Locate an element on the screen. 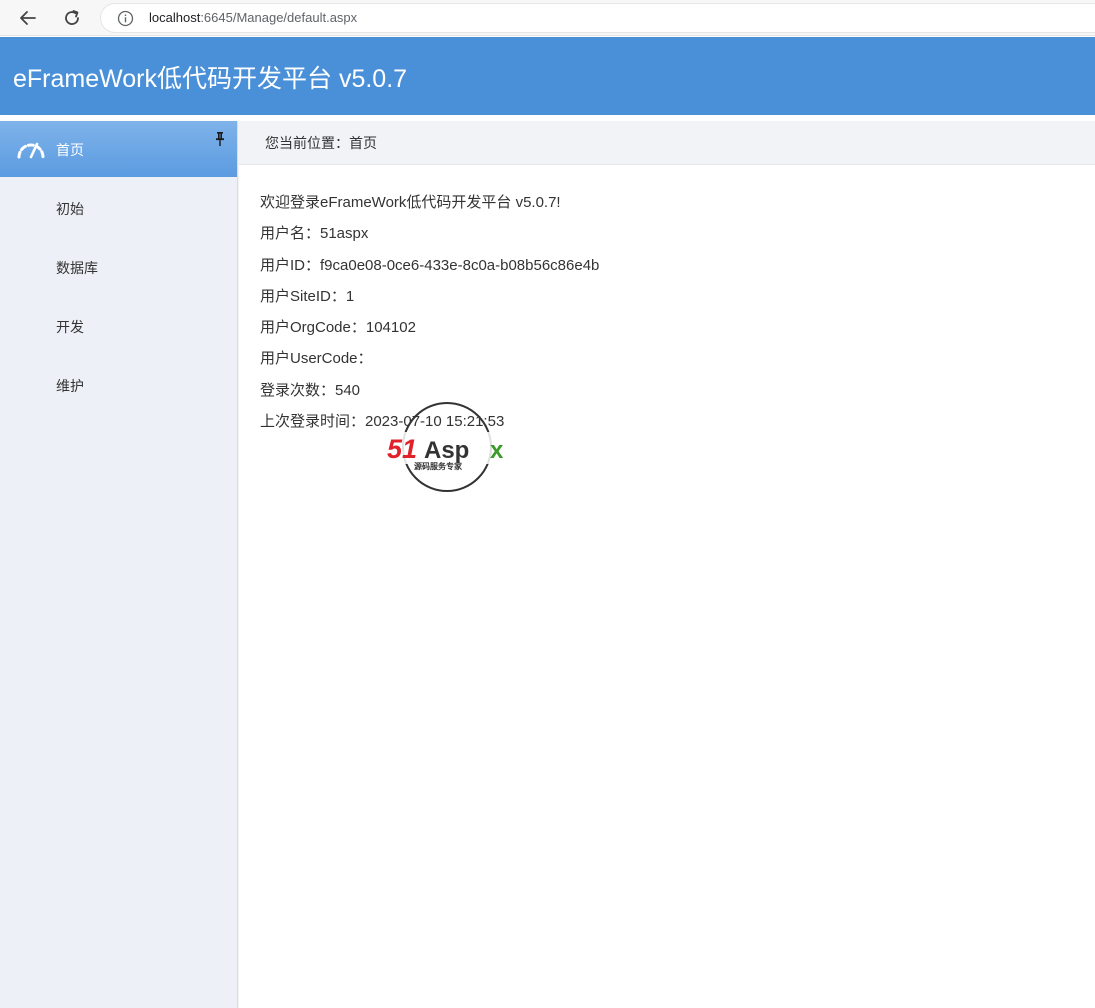 This screenshot has width=1095, height=1008. welcome-text: 欢迎登录eFrameWork低代码开发平台 v5.0.7! is located at coordinates (410, 202).